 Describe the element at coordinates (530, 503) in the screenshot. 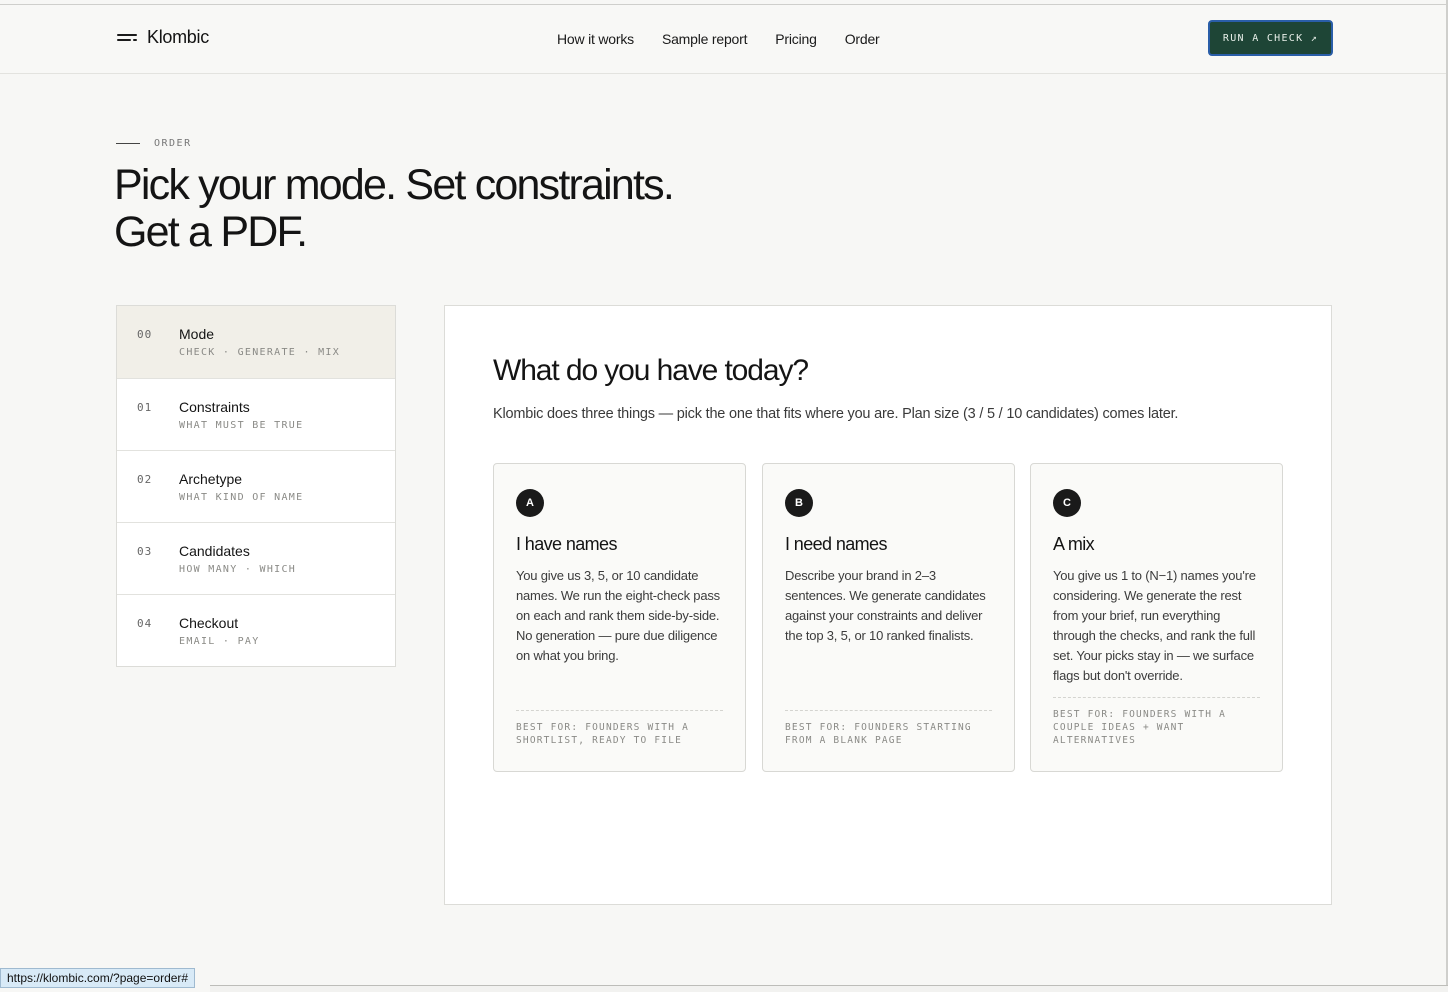

I see `card-badge: A` at that location.